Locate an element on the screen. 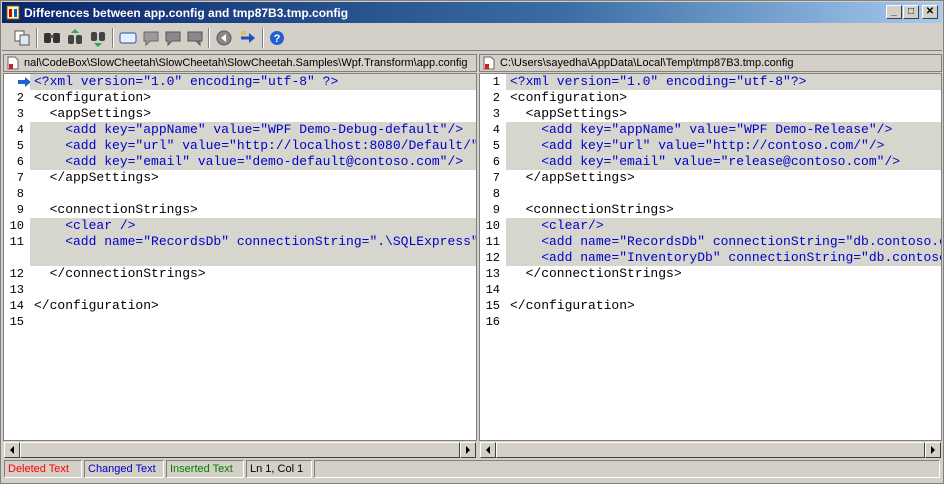 This screenshot has height=484, width=944. code-line: 10 <clear/> is located at coordinates (710, 226).